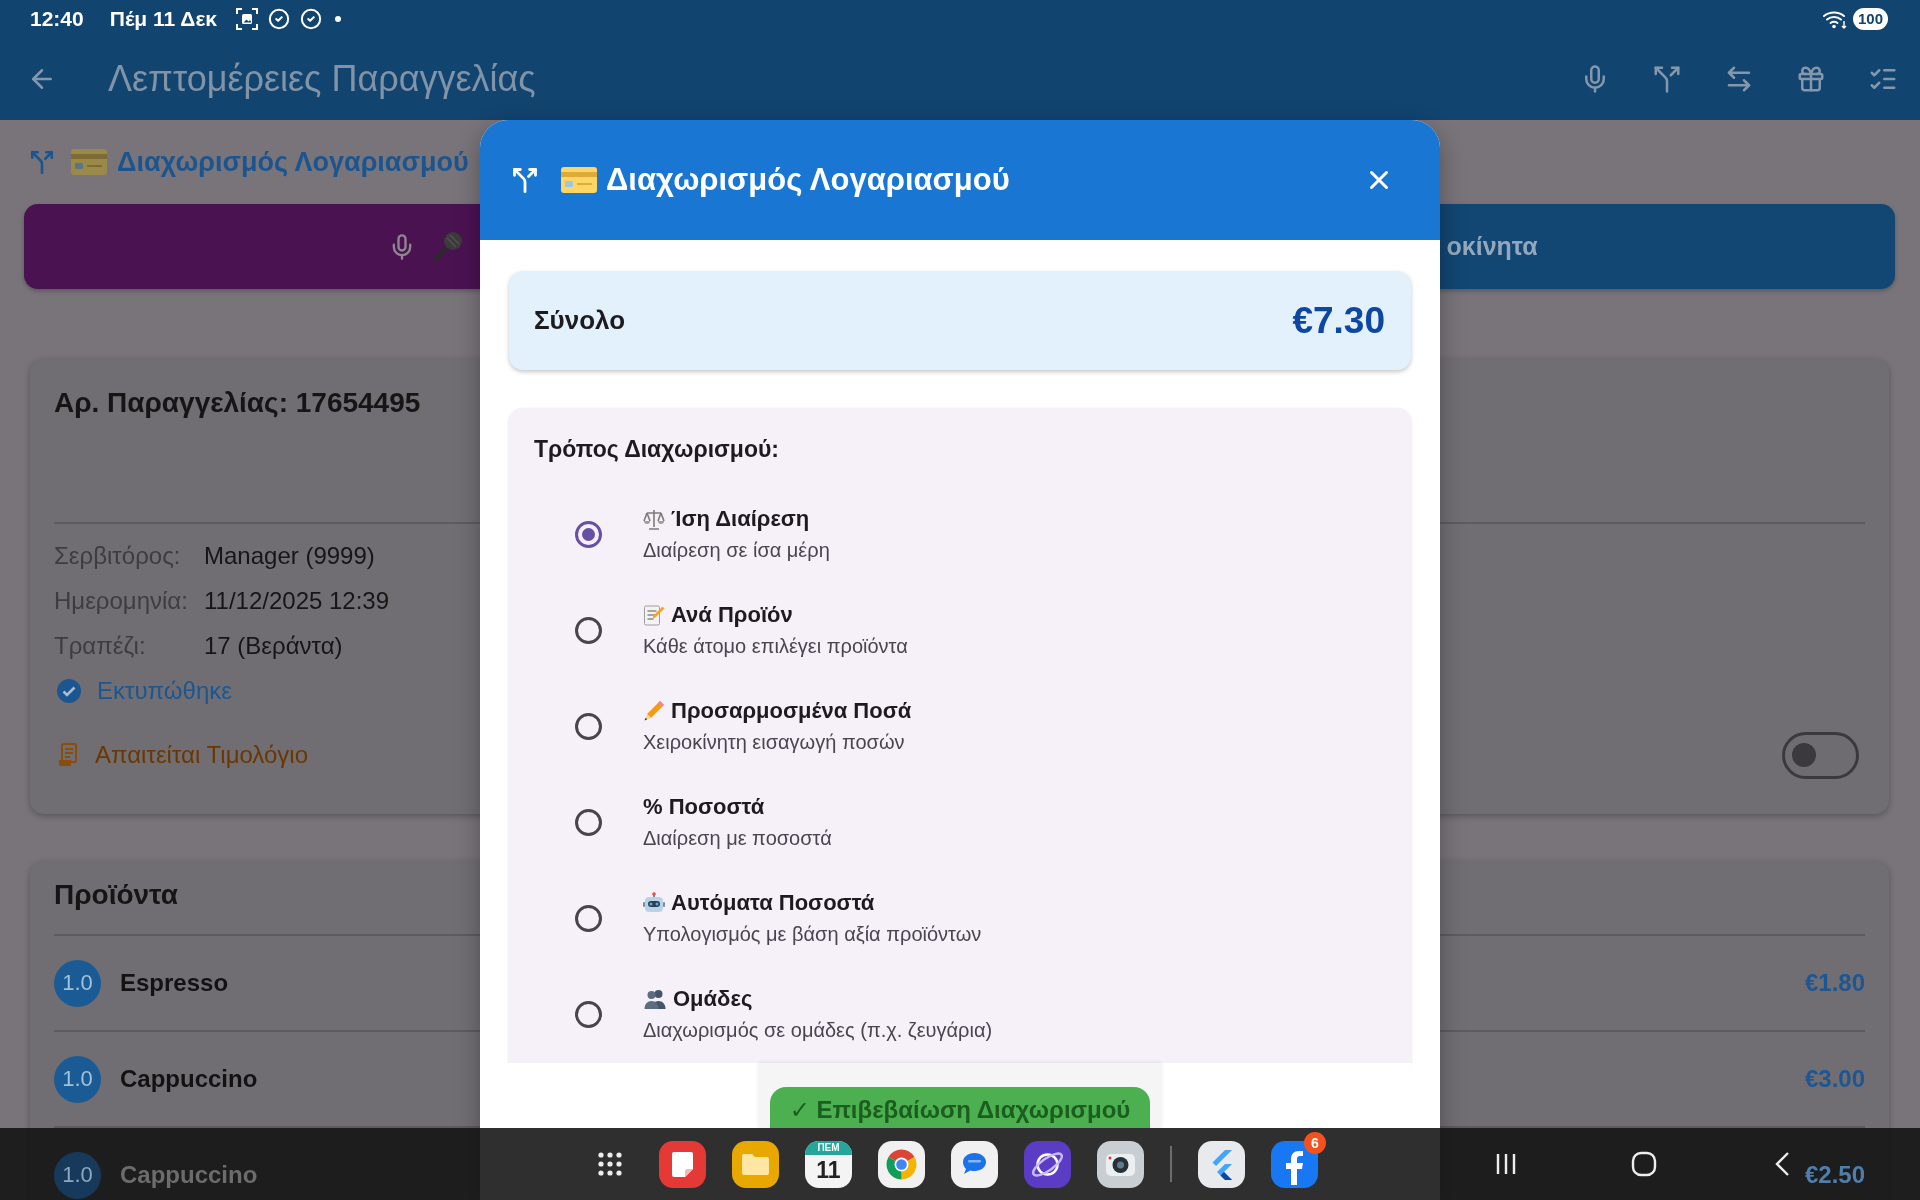  Describe the element at coordinates (901, 1164) in the screenshot. I see `ring-logo-icon` at that location.